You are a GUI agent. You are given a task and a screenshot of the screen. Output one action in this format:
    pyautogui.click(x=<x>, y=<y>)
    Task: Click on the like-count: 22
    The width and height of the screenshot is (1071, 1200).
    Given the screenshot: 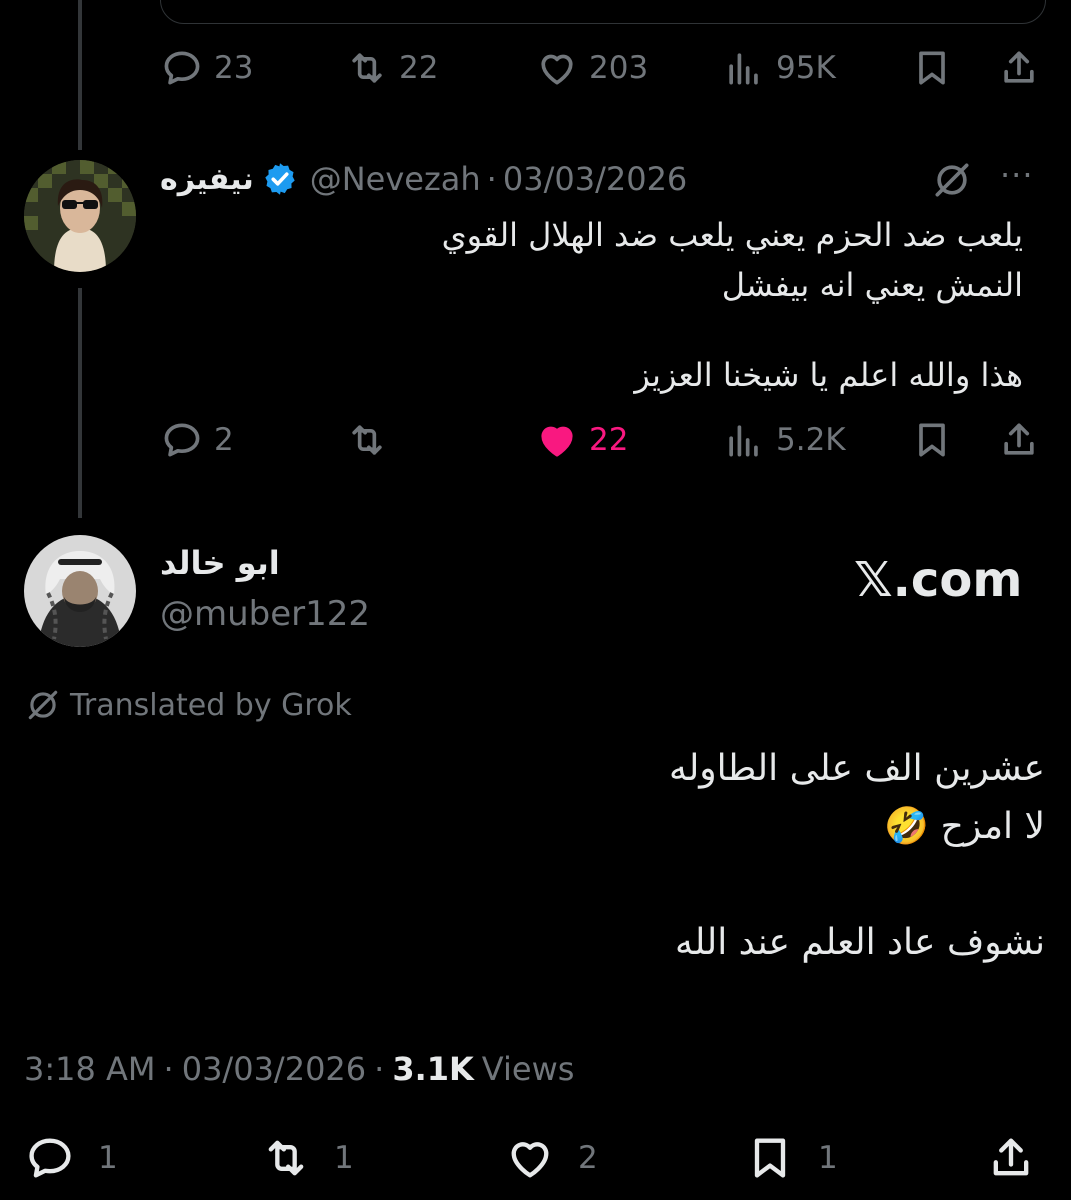 What is the action you would take?
    pyautogui.click(x=609, y=440)
    